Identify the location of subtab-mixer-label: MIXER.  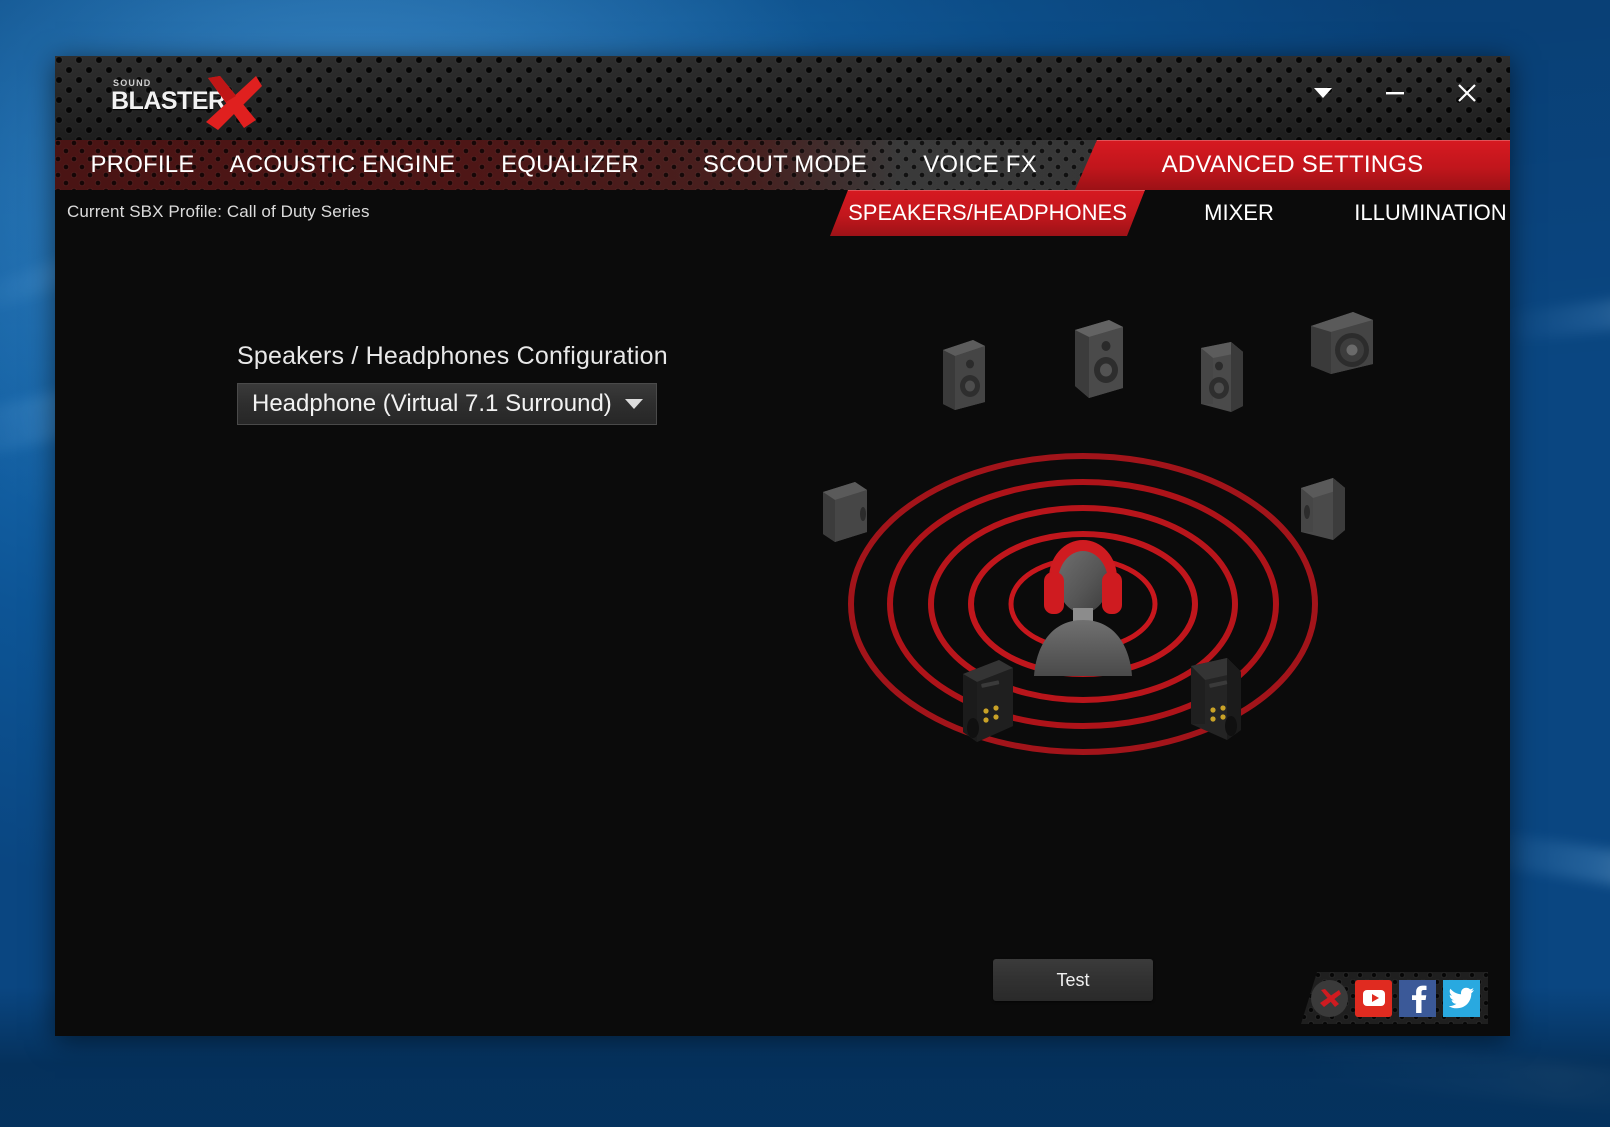
(1239, 212).